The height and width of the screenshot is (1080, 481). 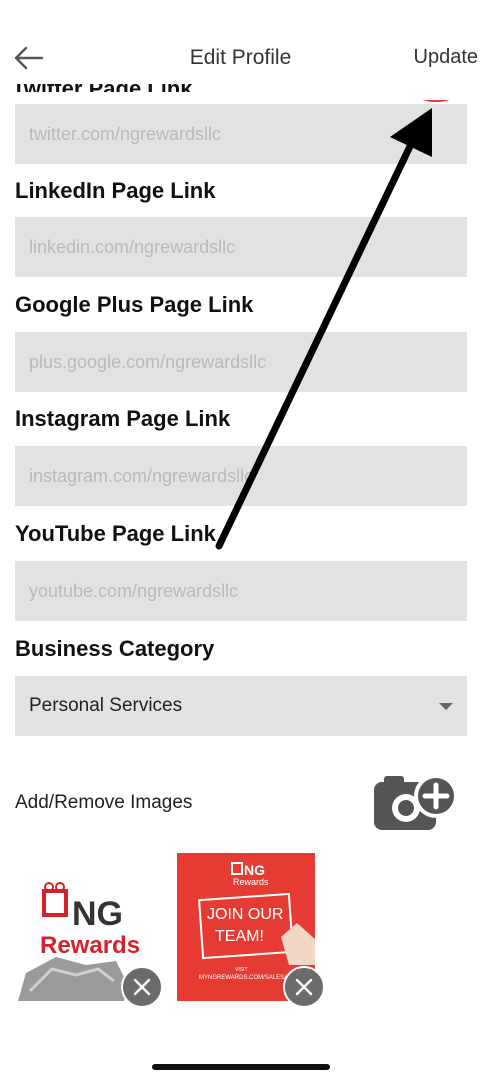 What do you see at coordinates (241, 1067) in the screenshot?
I see `home-indicator` at bounding box center [241, 1067].